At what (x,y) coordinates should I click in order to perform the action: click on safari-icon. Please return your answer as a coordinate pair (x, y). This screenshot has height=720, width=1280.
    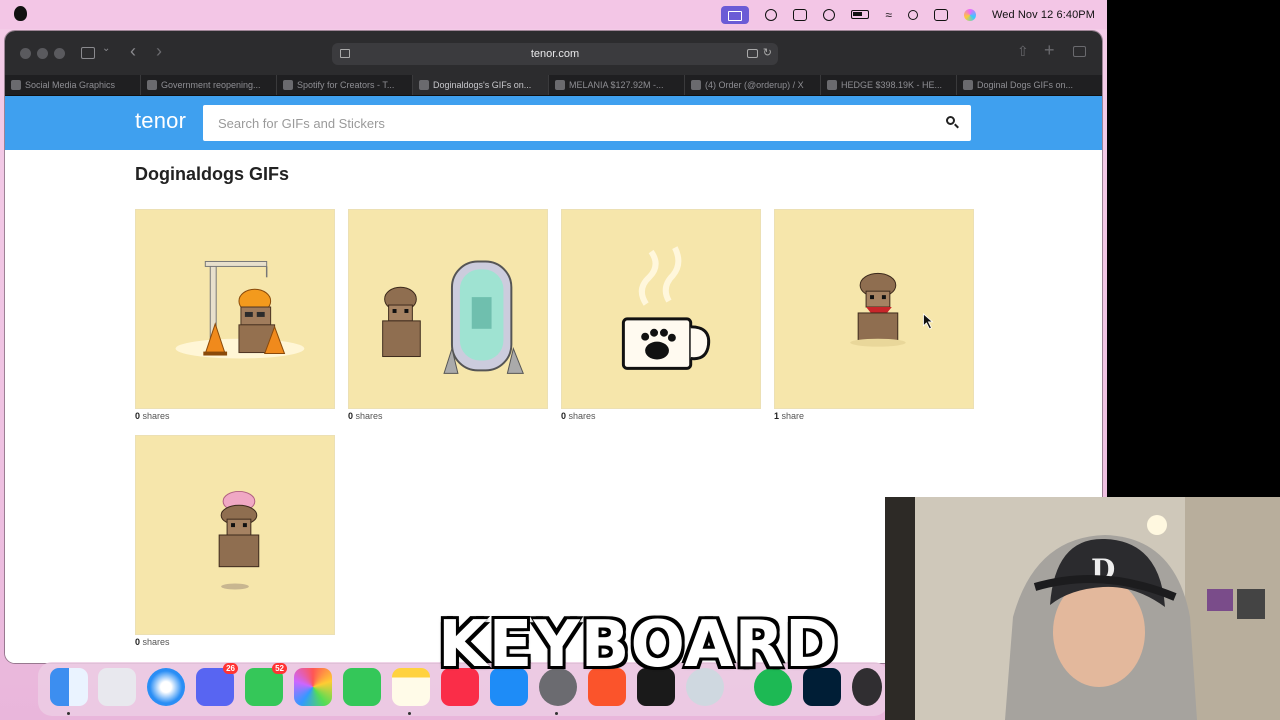
    Looking at the image, I should click on (166, 687).